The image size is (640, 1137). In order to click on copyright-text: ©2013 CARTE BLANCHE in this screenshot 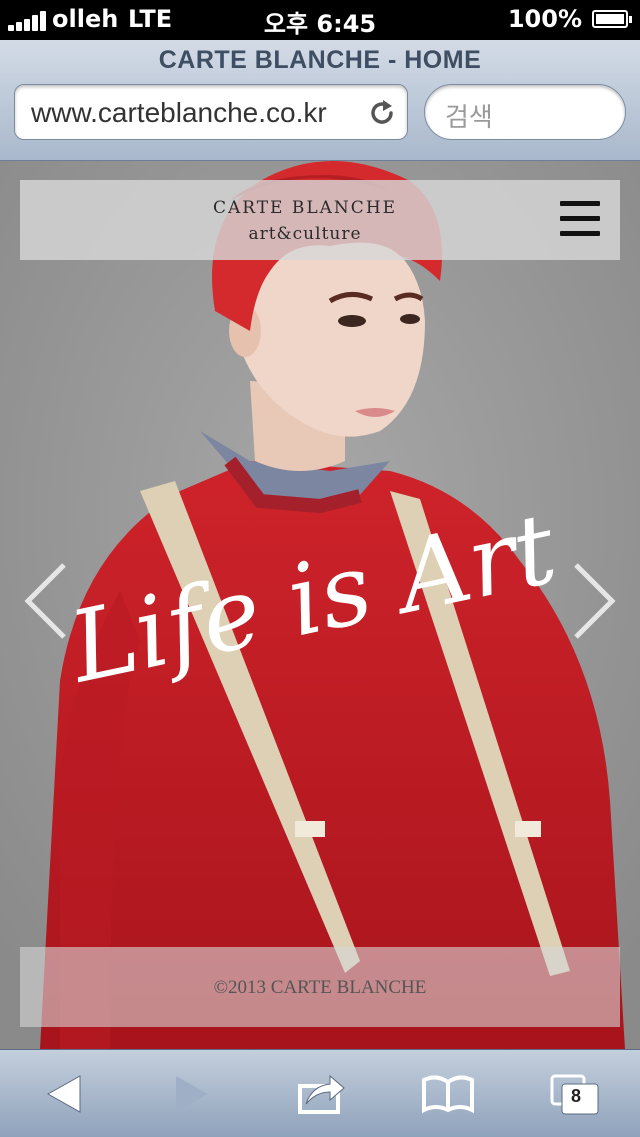, I will do `click(320, 987)`.